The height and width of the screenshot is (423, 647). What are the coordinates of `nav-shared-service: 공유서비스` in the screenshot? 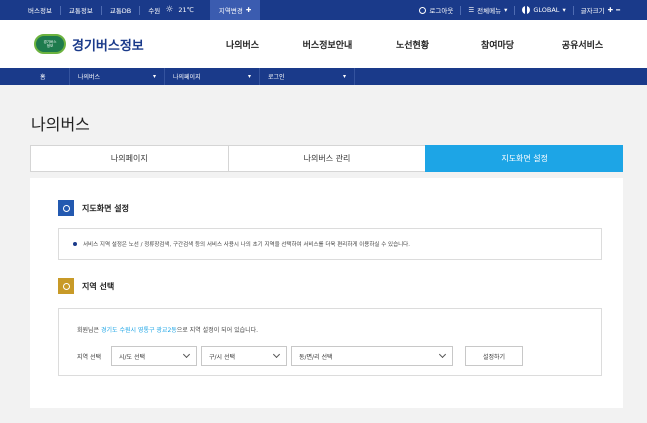 It's located at (582, 44).